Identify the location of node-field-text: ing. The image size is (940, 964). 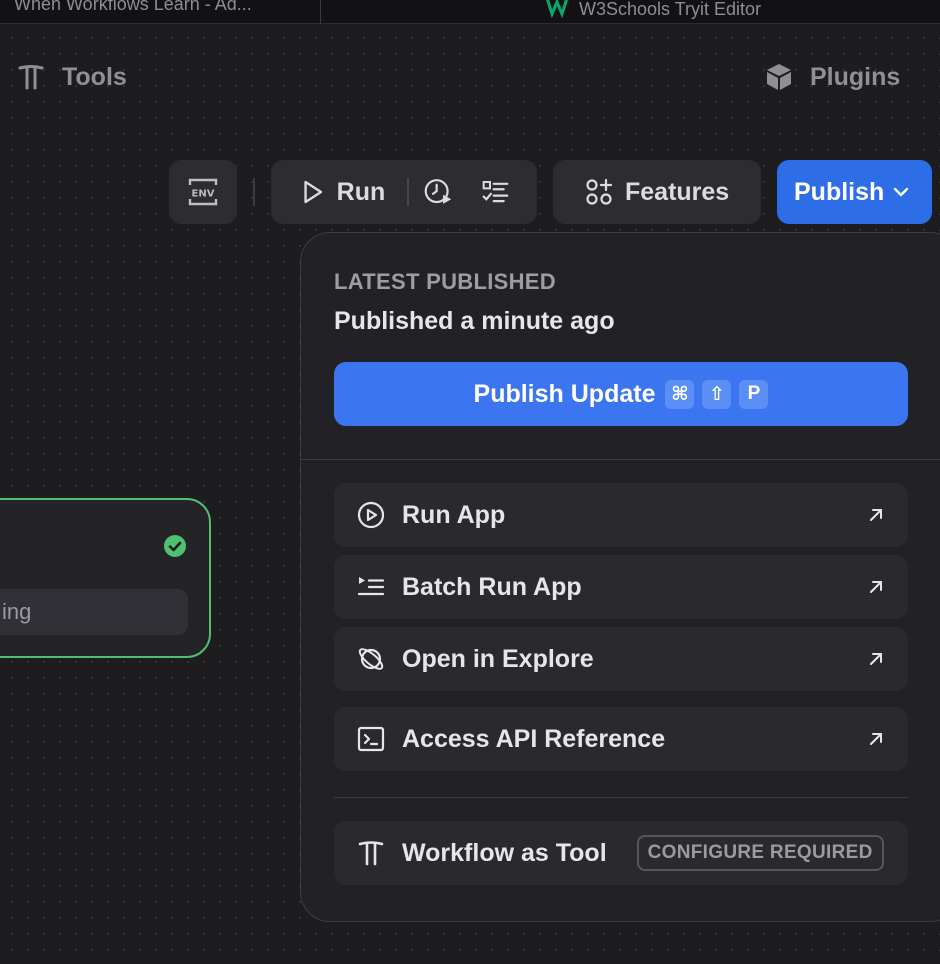
(17, 611).